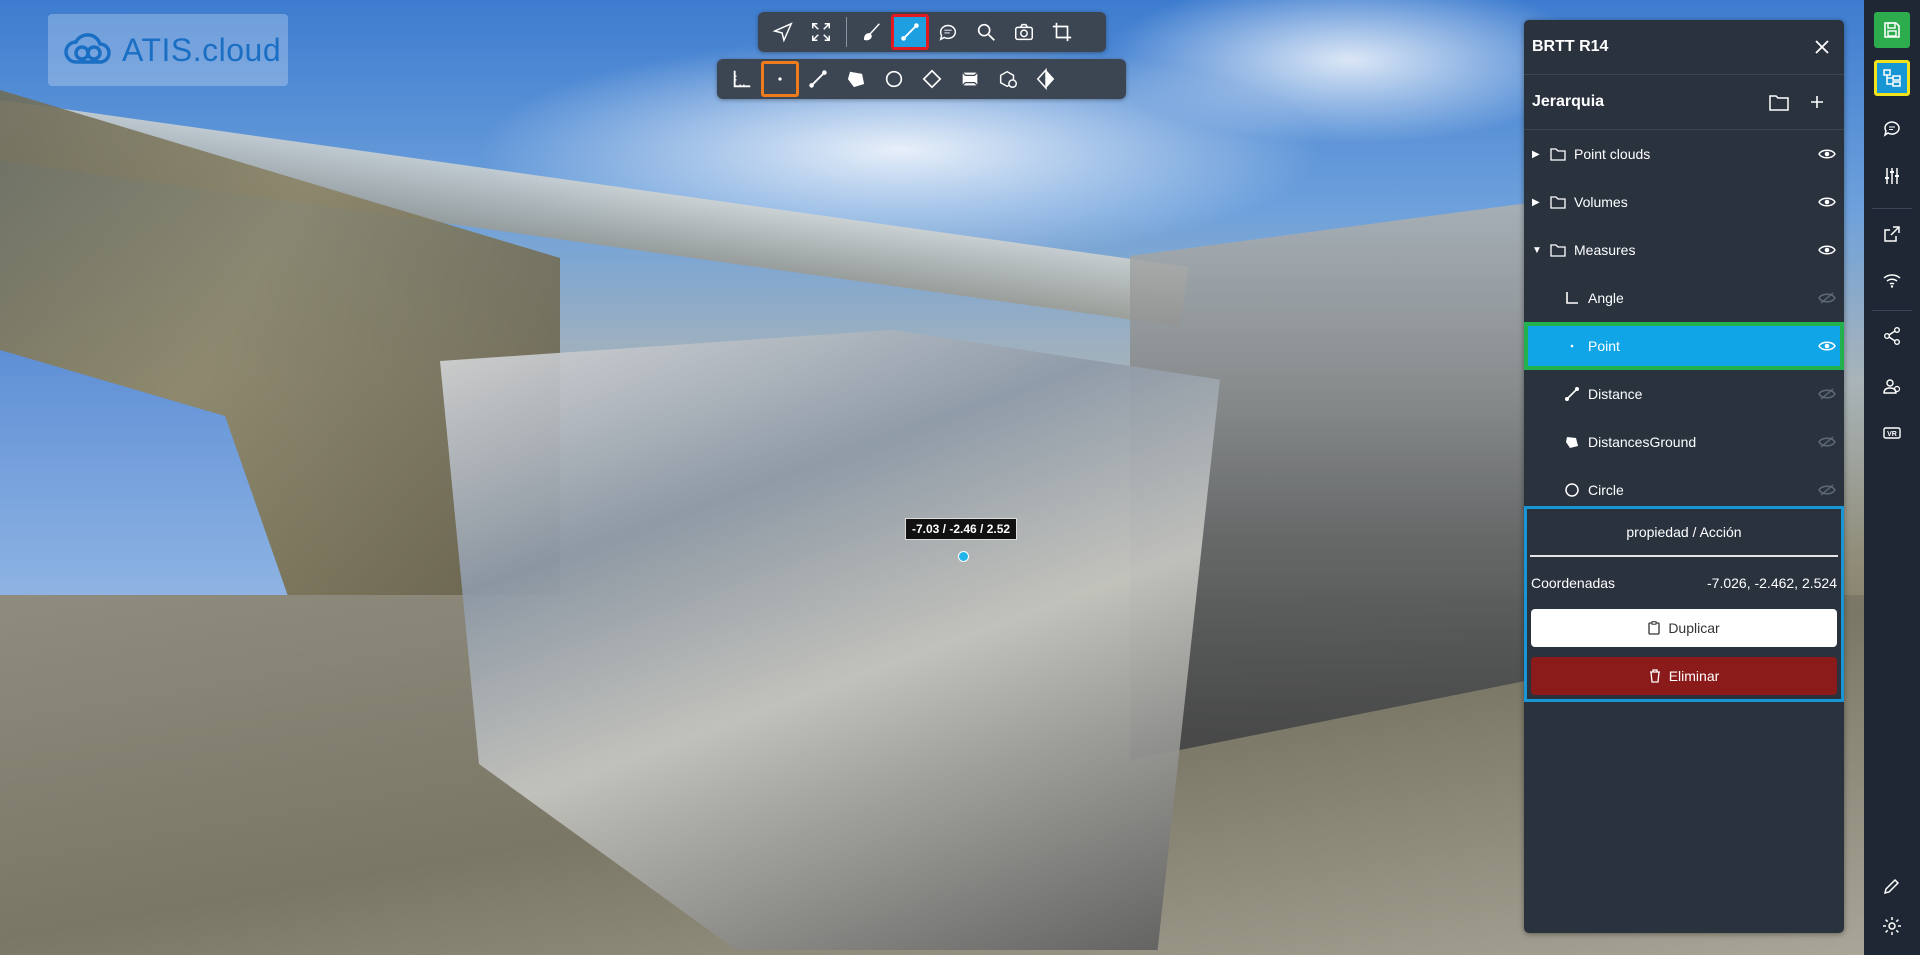 Image resolution: width=1920 pixels, height=955 pixels. I want to click on comments-panel-button, so click(1892, 128).